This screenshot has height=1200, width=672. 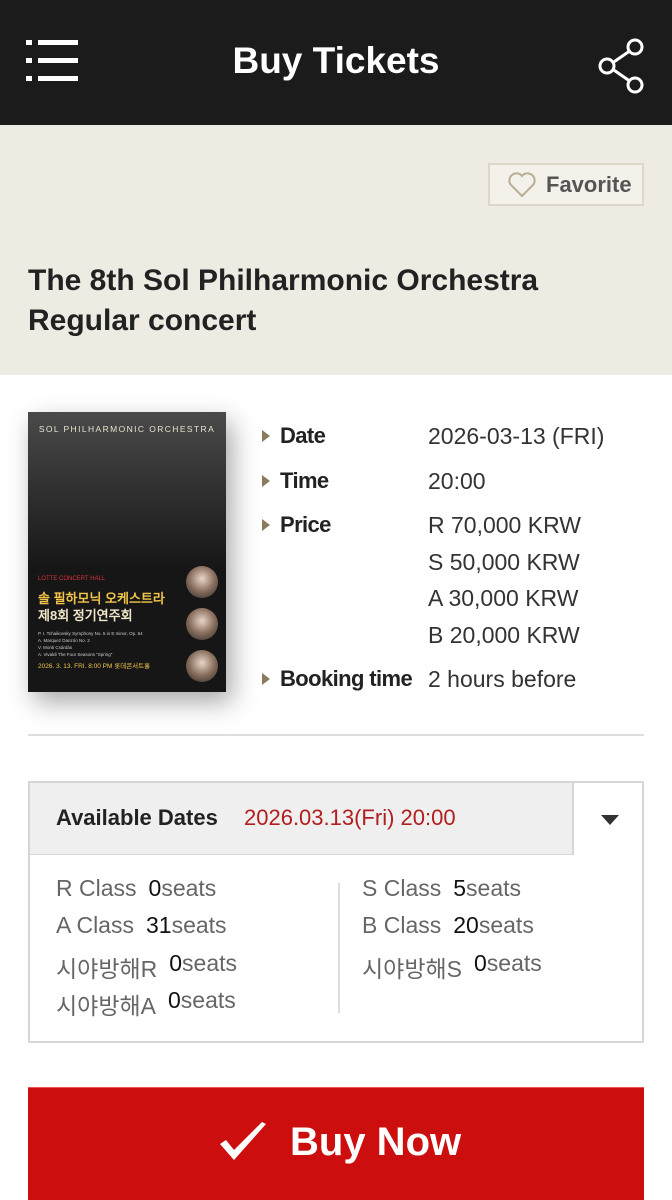 What do you see at coordinates (502, 679) in the screenshot?
I see `booking-value: 2 hours before` at bounding box center [502, 679].